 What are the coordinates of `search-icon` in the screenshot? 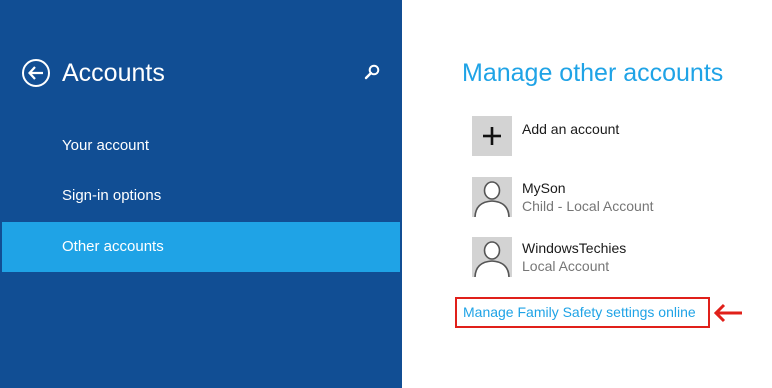 It's located at (372, 72).